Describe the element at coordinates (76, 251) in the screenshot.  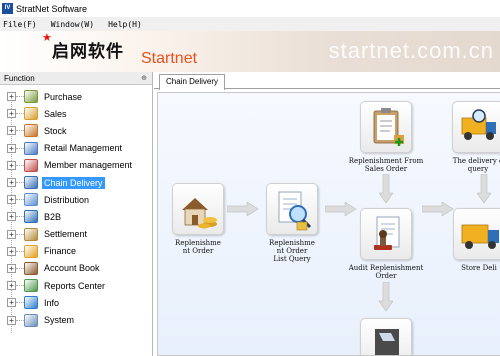
I see `sidebar-item-finance: + Finance` at that location.